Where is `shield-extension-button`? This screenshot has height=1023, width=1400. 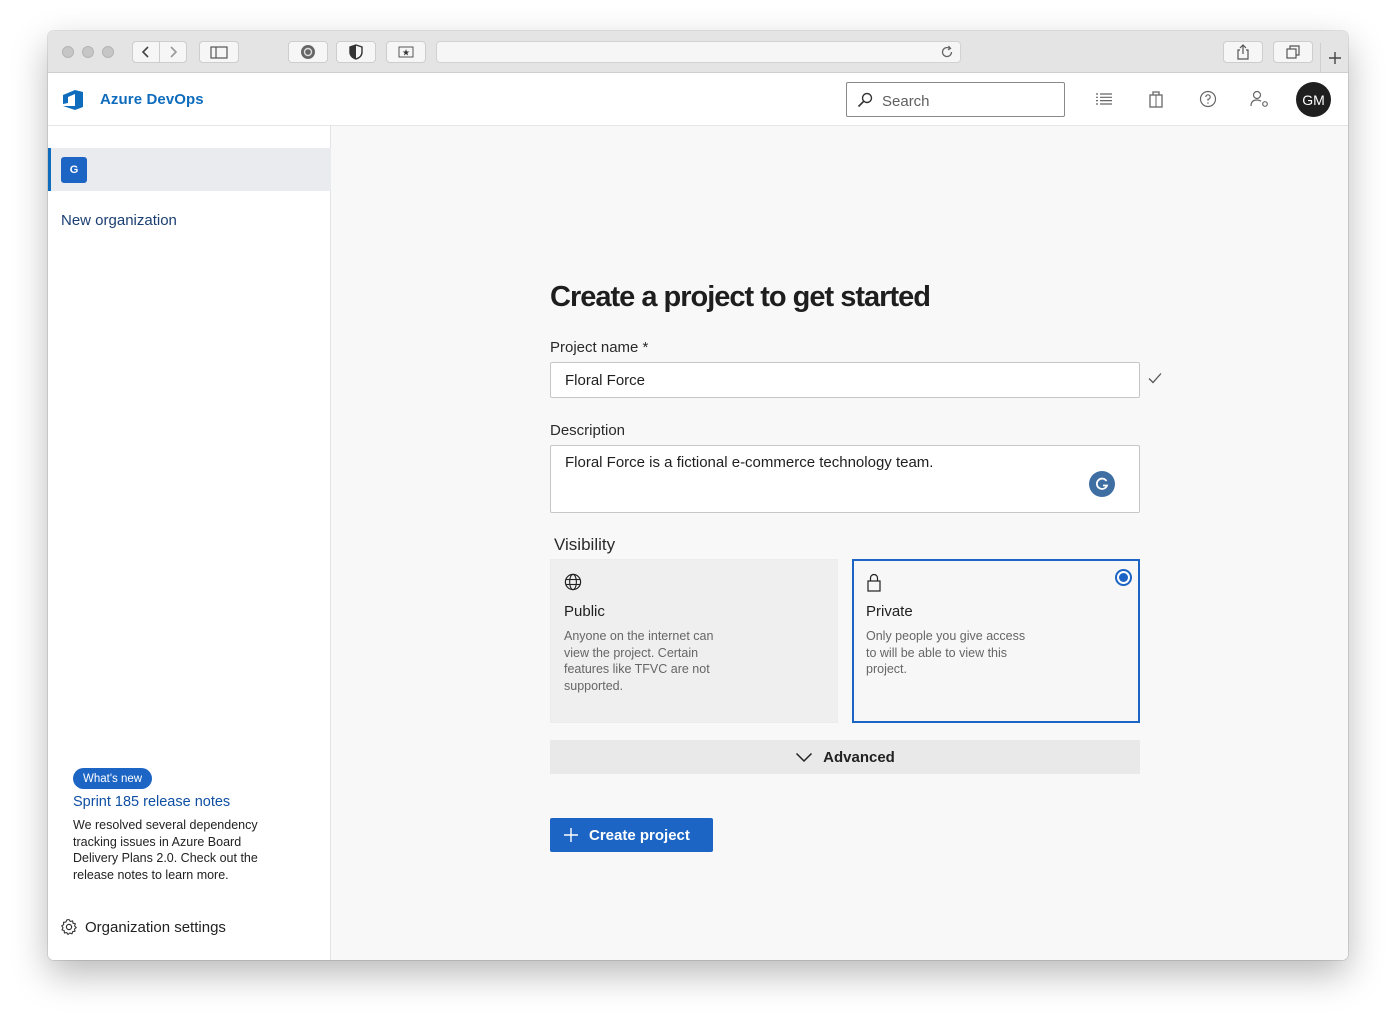 shield-extension-button is located at coordinates (356, 52).